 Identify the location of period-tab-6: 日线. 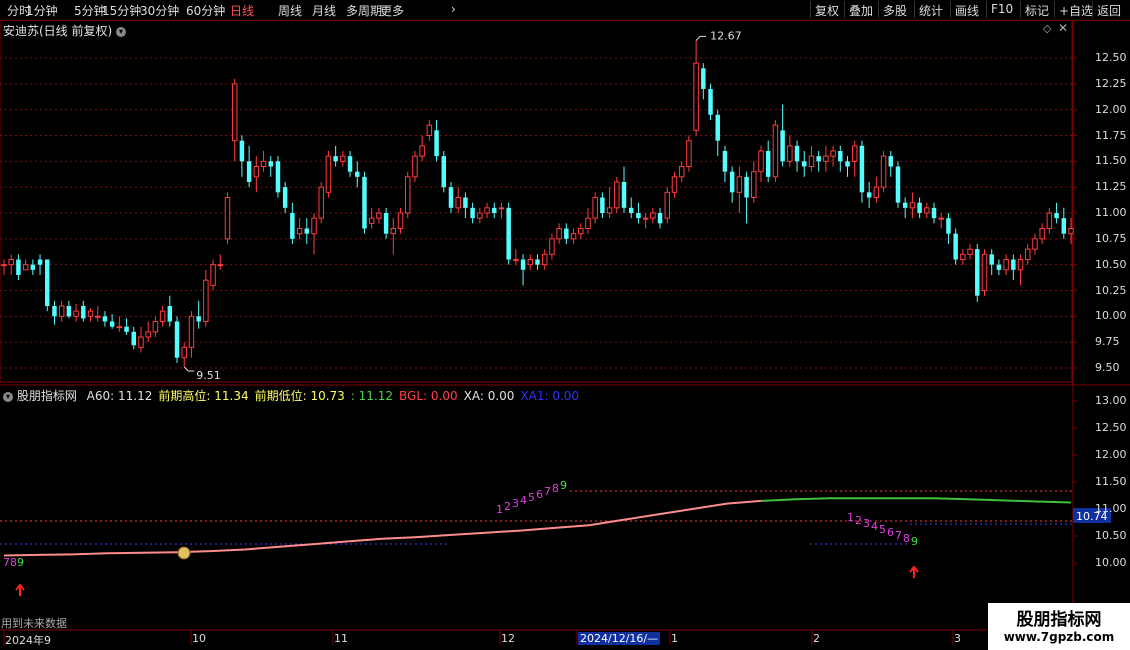
(242, 10).